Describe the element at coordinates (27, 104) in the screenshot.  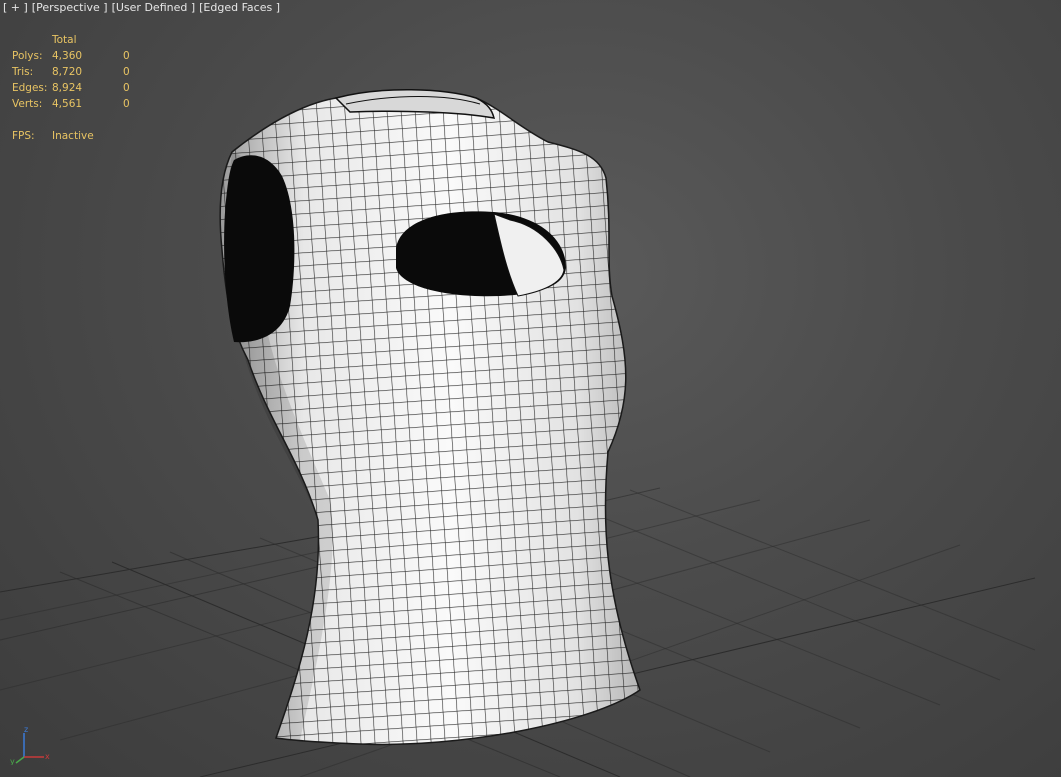
I see `stats-label: Verts:` at that location.